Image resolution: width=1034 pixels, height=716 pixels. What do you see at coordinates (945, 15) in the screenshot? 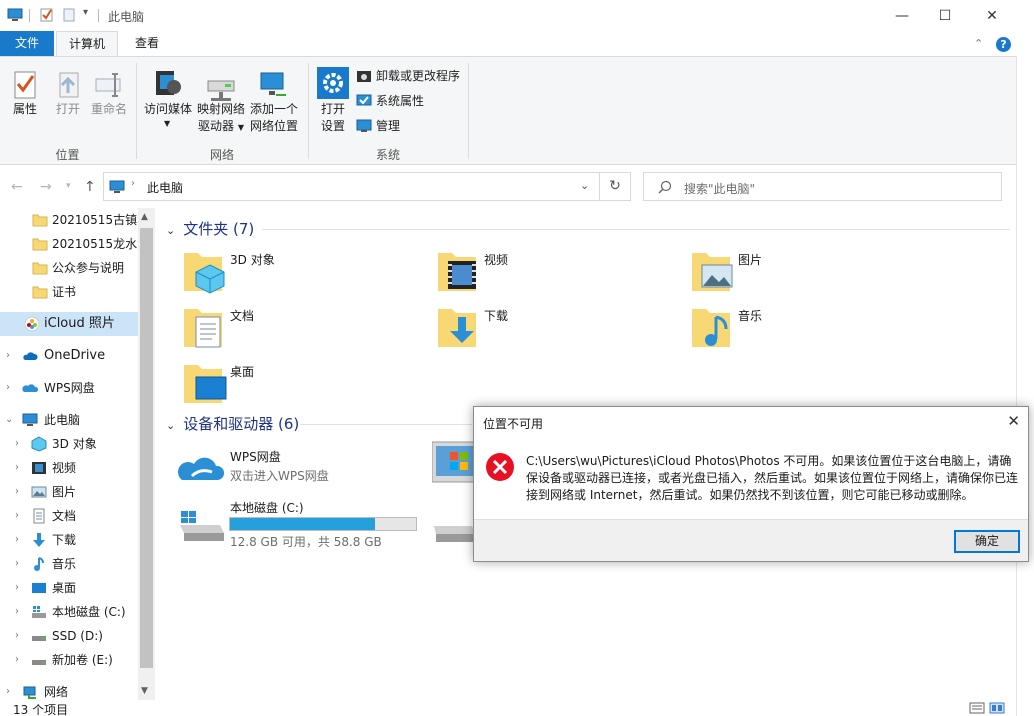
I see `maximize-button: ☐` at bounding box center [945, 15].